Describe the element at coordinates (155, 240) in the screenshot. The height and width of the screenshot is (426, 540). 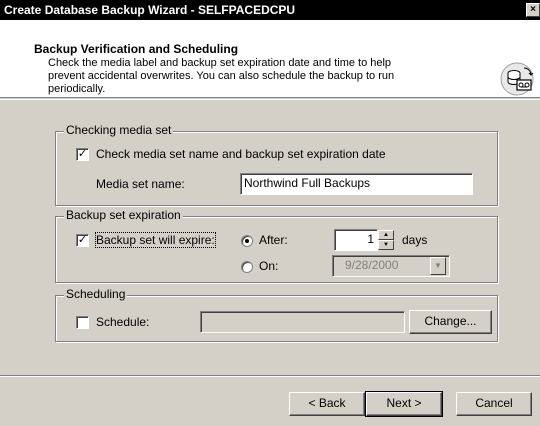
I see `backup-expire-label: Backup set will expire:` at that location.